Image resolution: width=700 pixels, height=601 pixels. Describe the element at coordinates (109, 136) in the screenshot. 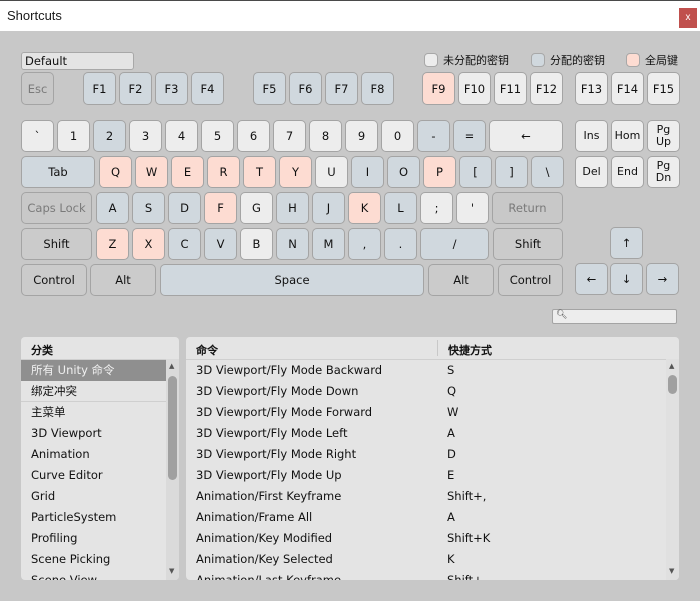

I see `key-2: 2` at that location.